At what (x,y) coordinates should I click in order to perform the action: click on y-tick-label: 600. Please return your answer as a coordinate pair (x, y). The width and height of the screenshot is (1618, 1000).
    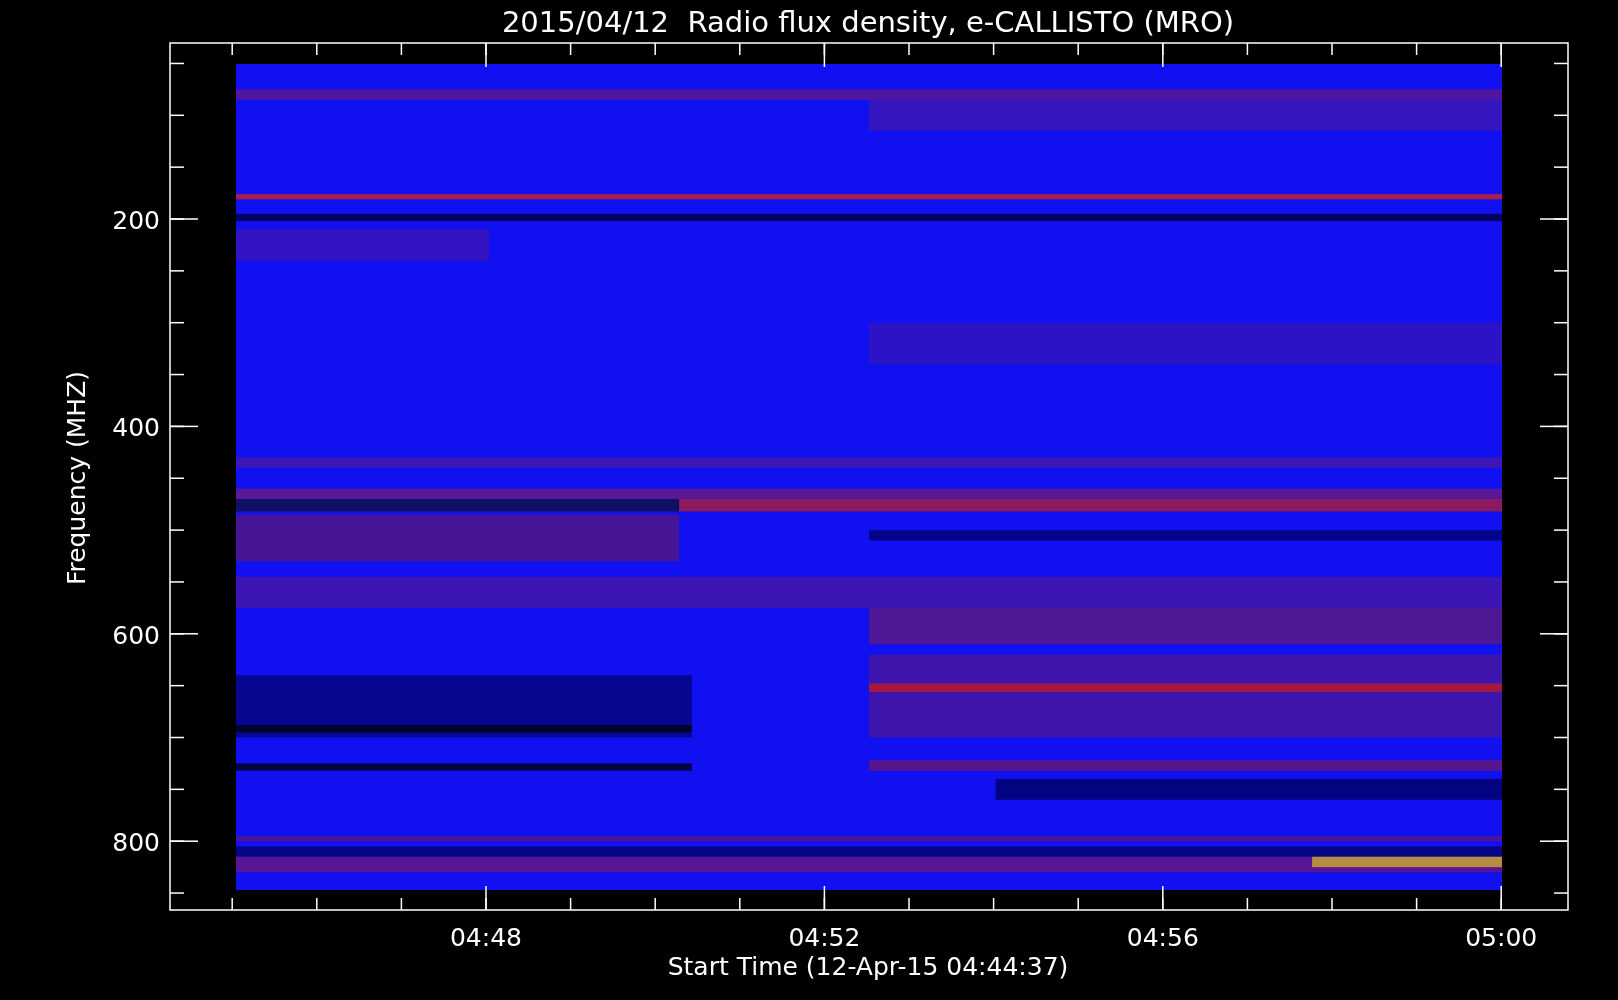
    Looking at the image, I should click on (136, 635).